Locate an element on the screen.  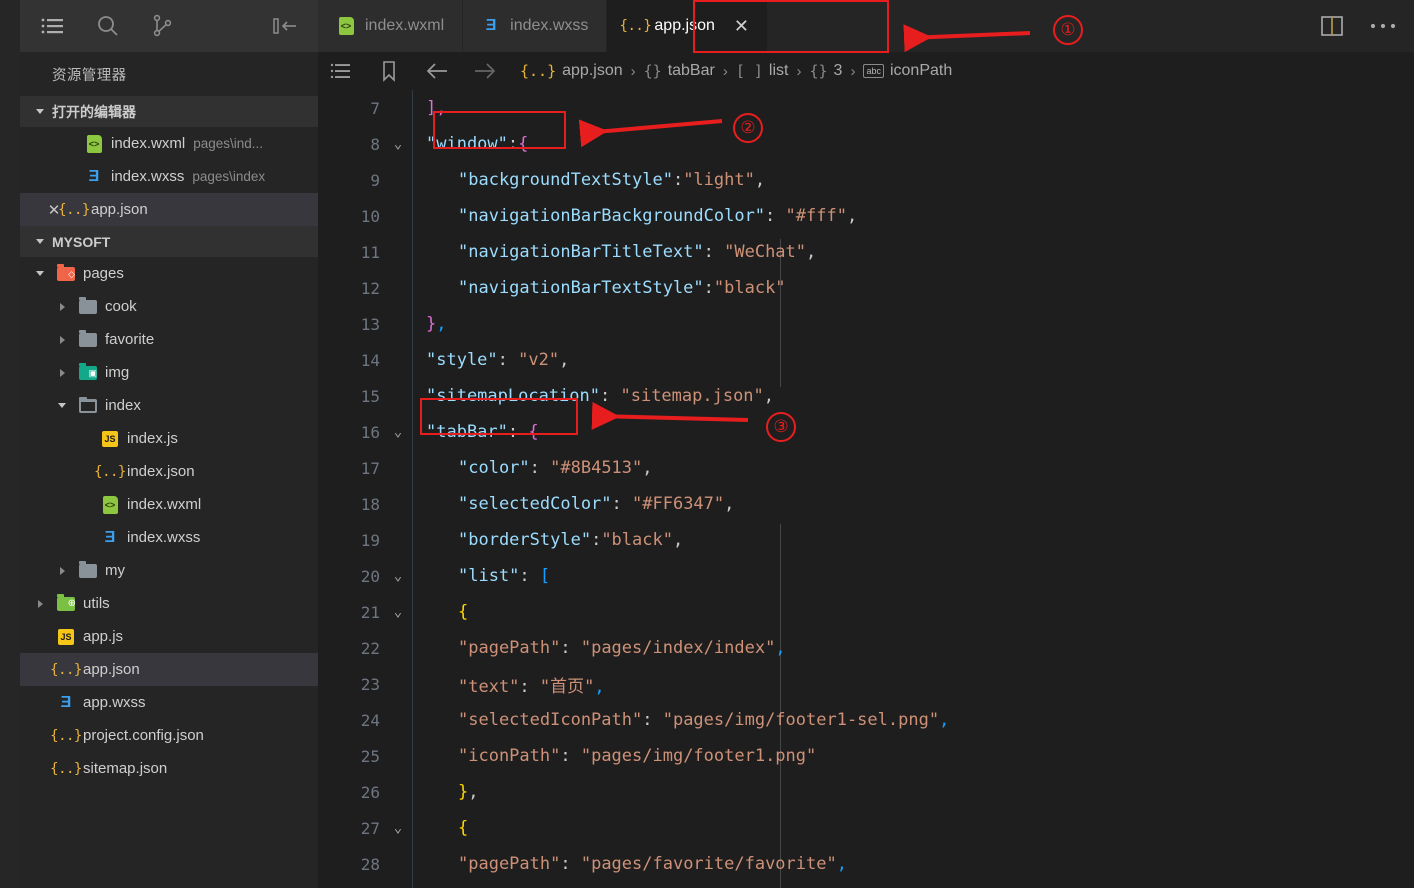
code-line: 8 ⌄ "window":{ is located at coordinates (866, 144).